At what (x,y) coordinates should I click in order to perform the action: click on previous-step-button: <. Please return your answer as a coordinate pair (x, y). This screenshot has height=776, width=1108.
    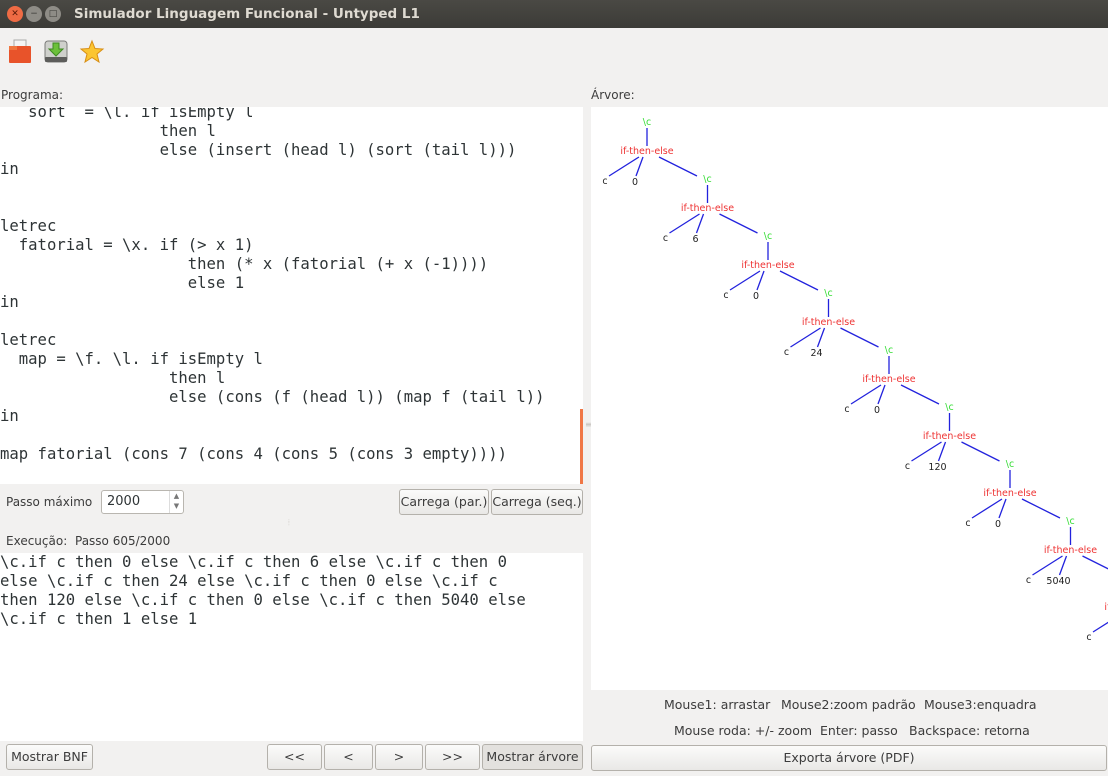
    Looking at the image, I should click on (348, 757).